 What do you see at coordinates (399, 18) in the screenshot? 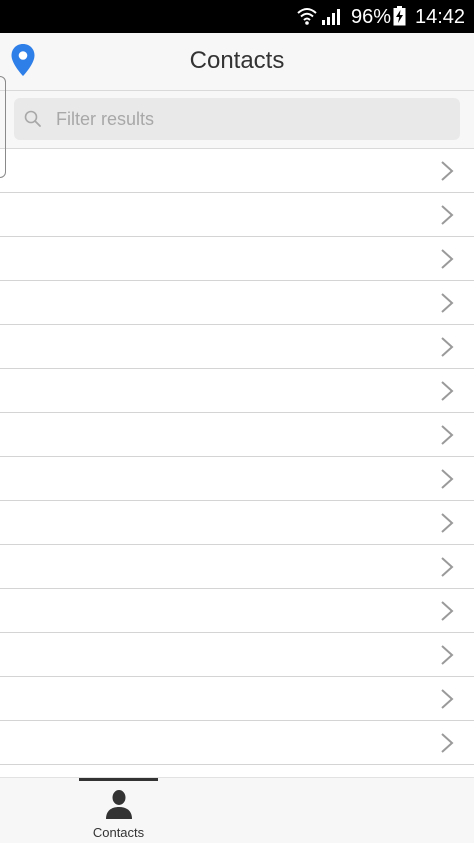
I see `battery-charging-icon` at bounding box center [399, 18].